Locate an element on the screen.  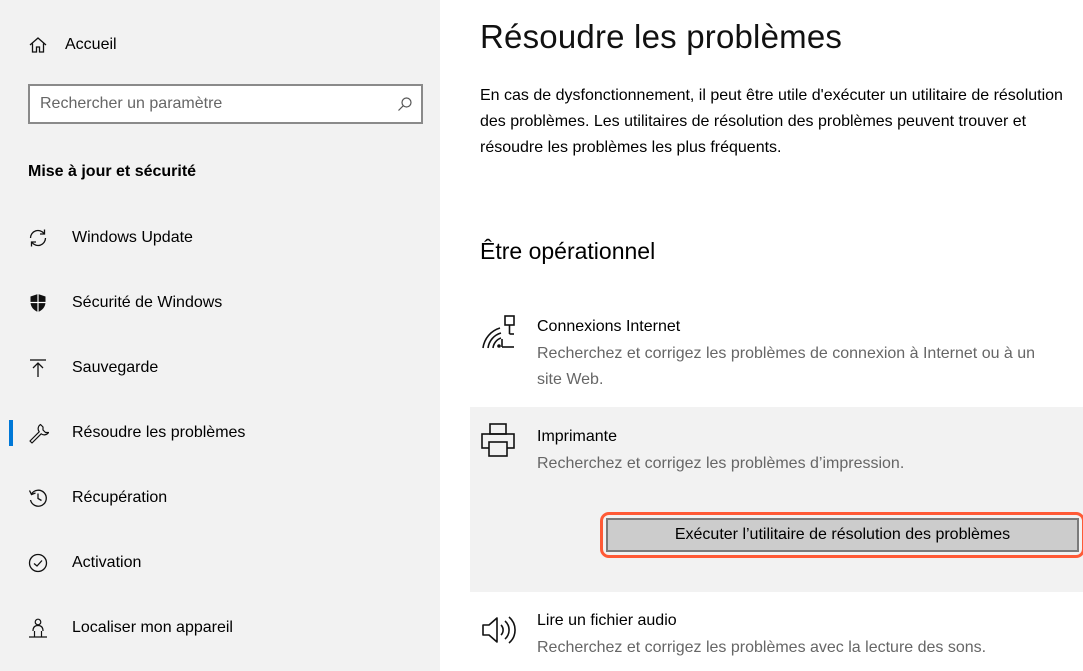
troubleshooter-name: Lire un fichier audio is located at coordinates (607, 620).